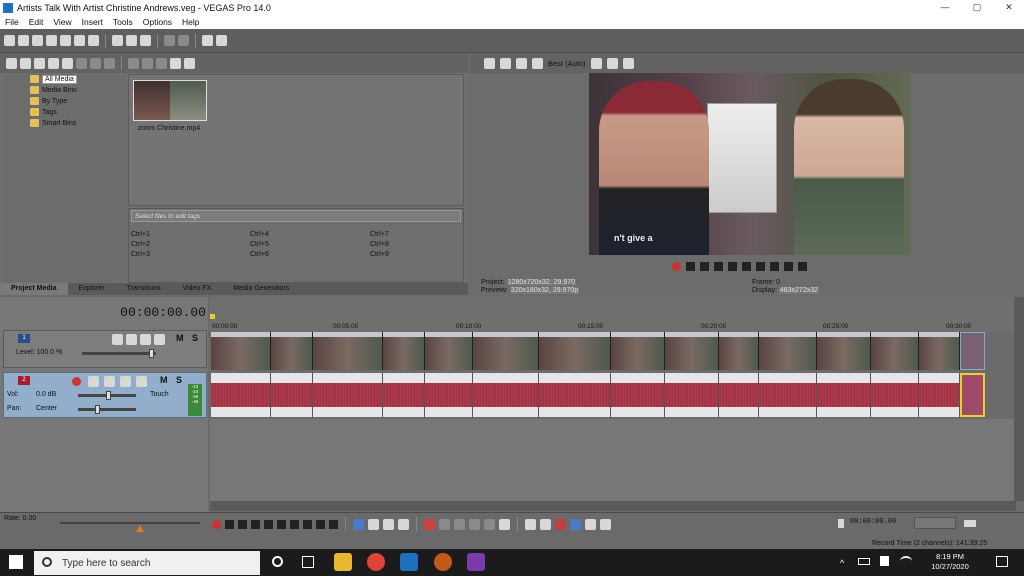 The width and height of the screenshot is (1024, 576). What do you see at coordinates (560, 524) in the screenshot?
I see `snapping-icon` at bounding box center [560, 524].